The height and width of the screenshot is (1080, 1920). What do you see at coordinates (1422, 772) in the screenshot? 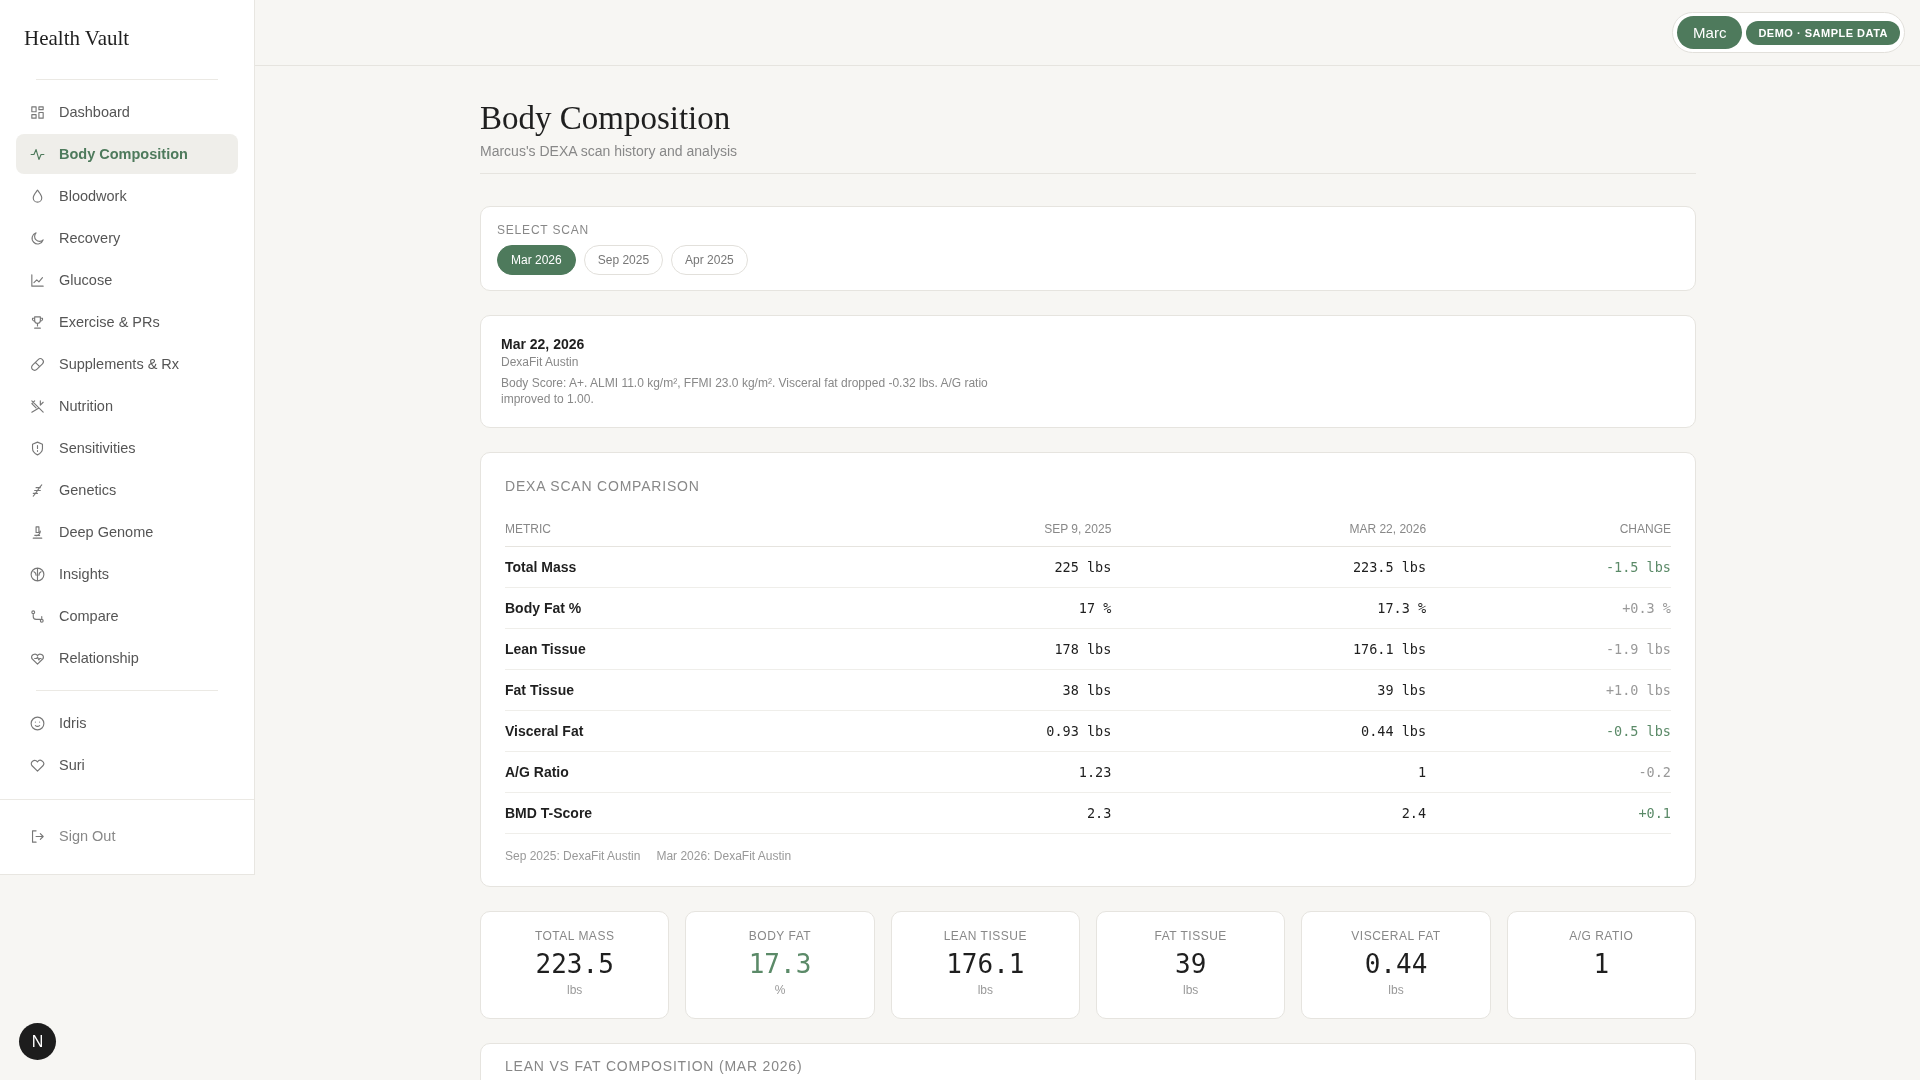
I see `table-cell: 1` at bounding box center [1422, 772].